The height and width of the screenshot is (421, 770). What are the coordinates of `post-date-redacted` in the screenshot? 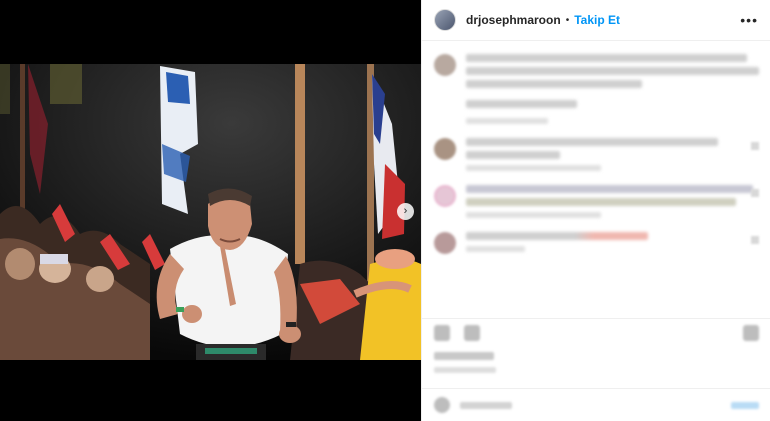 It's located at (465, 370).